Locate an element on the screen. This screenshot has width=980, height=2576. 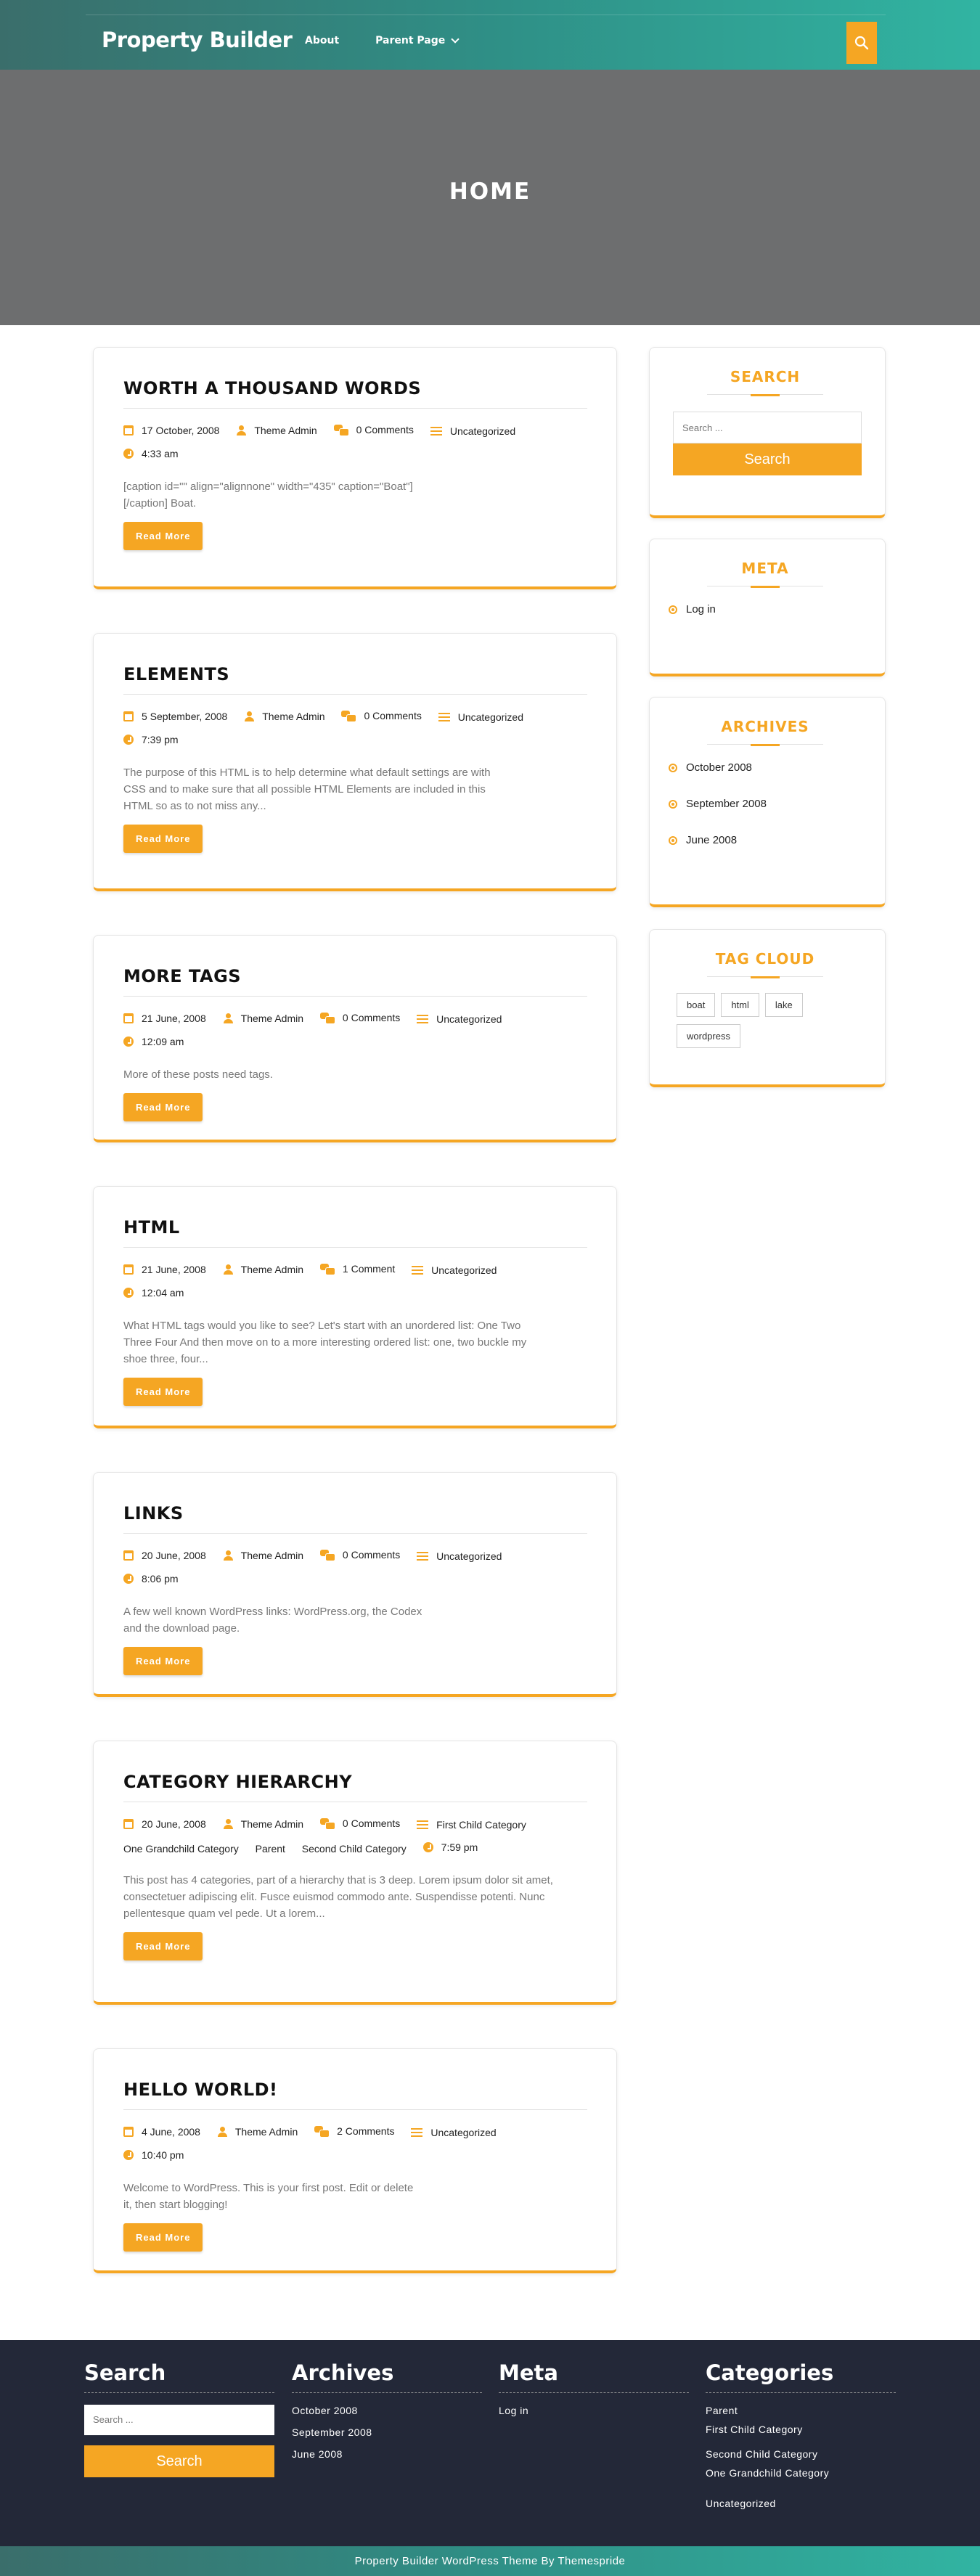
bullet-icon is located at coordinates (673, 805).